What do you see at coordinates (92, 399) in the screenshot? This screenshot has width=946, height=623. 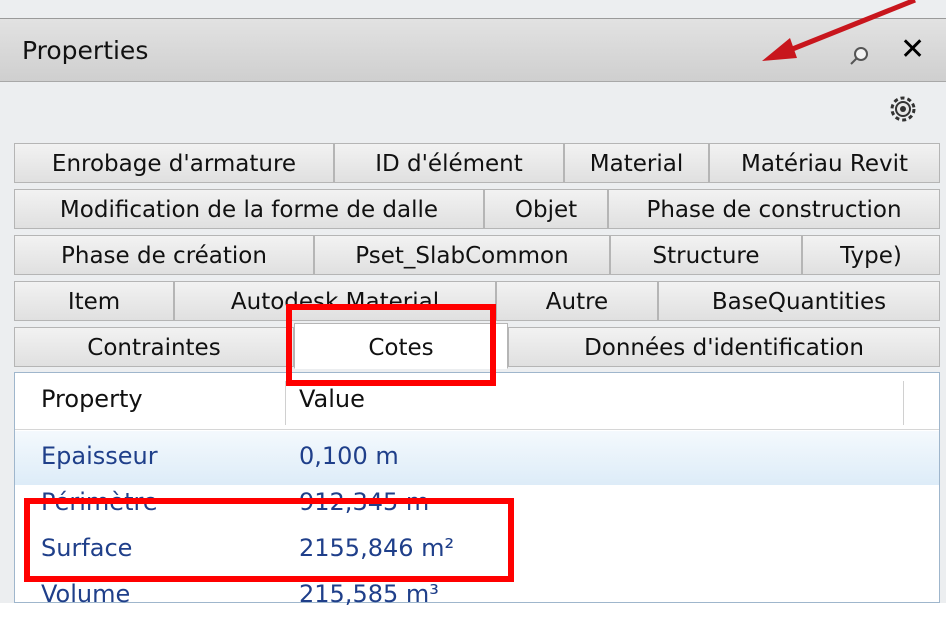 I see `column-header-property: Property` at bounding box center [92, 399].